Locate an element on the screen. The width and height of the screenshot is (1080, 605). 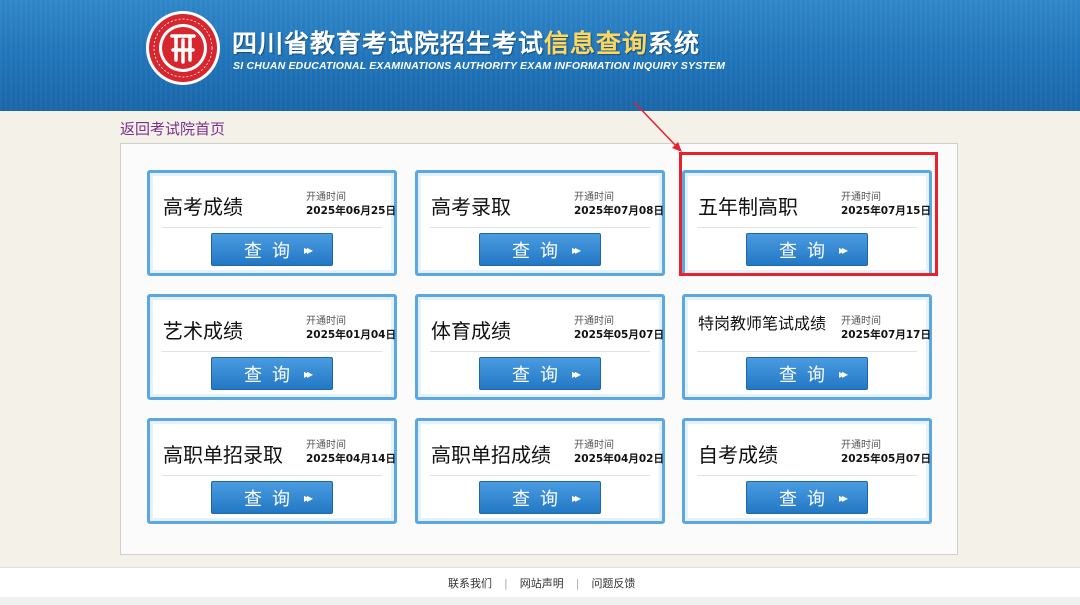
footer-link-feedback: 问题反馈 is located at coordinates (613, 583).